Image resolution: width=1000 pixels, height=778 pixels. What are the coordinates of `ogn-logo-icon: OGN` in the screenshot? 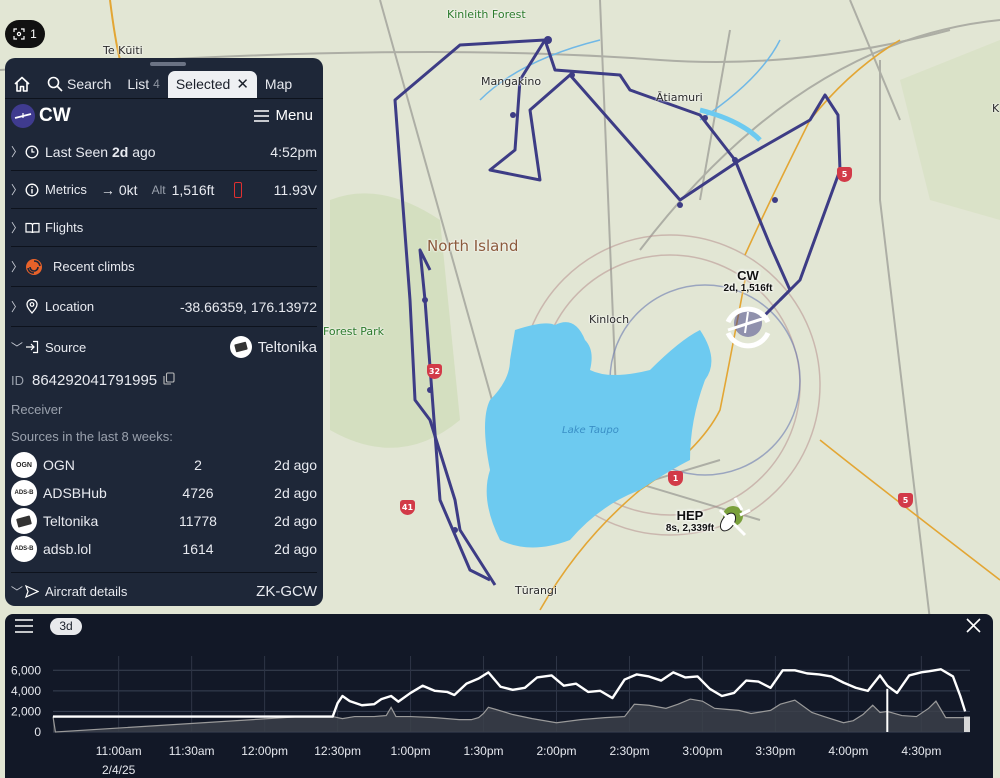 It's located at (24, 465).